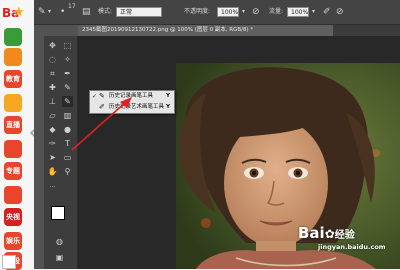 This screenshot has width=400, height=270. I want to click on favorite-item: 教育, so click(13, 79).